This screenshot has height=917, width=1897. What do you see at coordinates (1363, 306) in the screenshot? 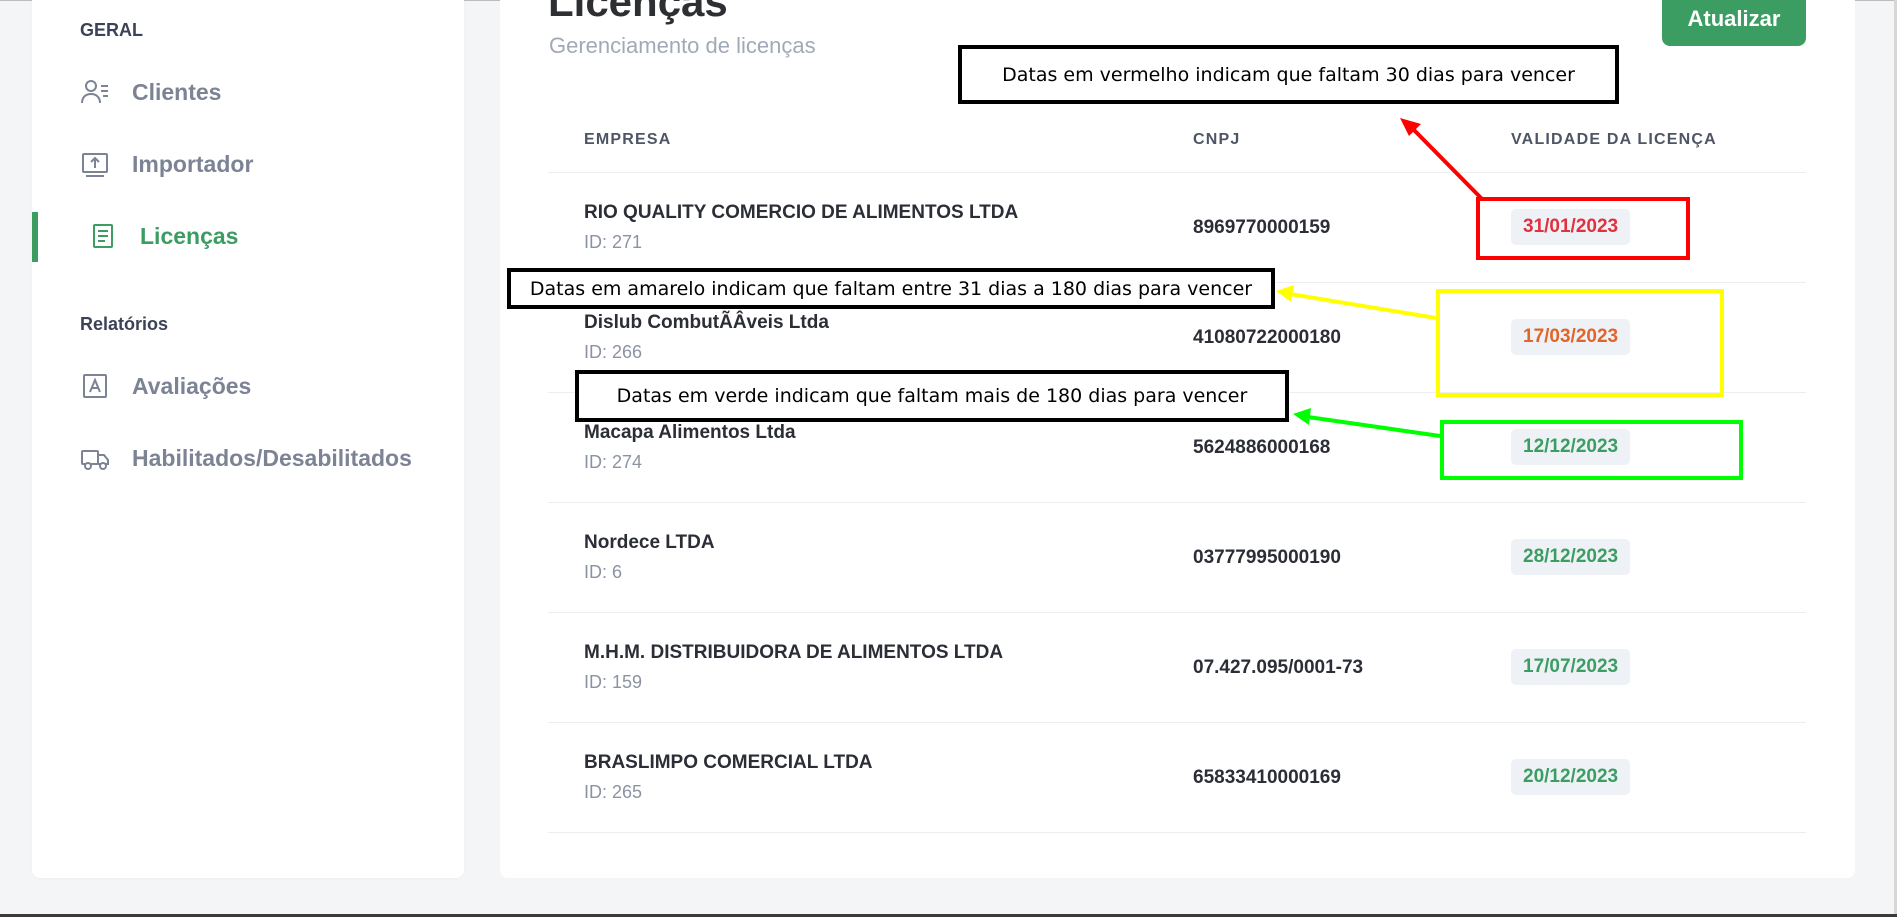
I see `yellow-arrow` at bounding box center [1363, 306].